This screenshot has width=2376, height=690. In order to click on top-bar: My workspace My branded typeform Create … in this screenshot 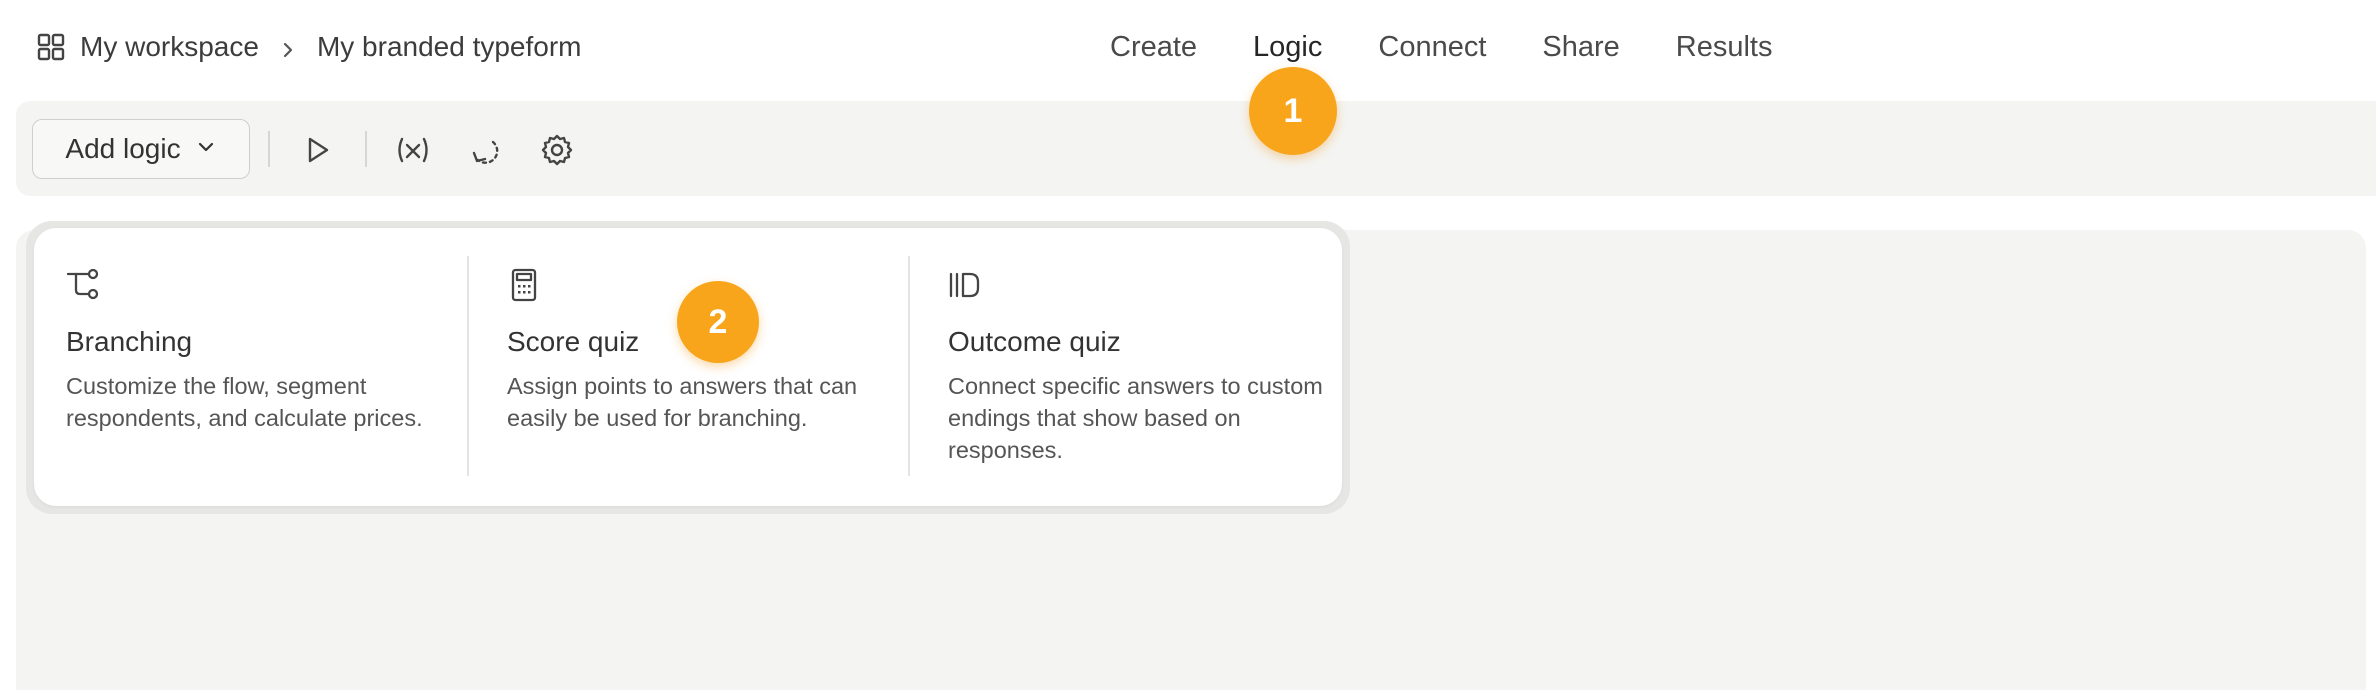, I will do `click(1188, 48)`.